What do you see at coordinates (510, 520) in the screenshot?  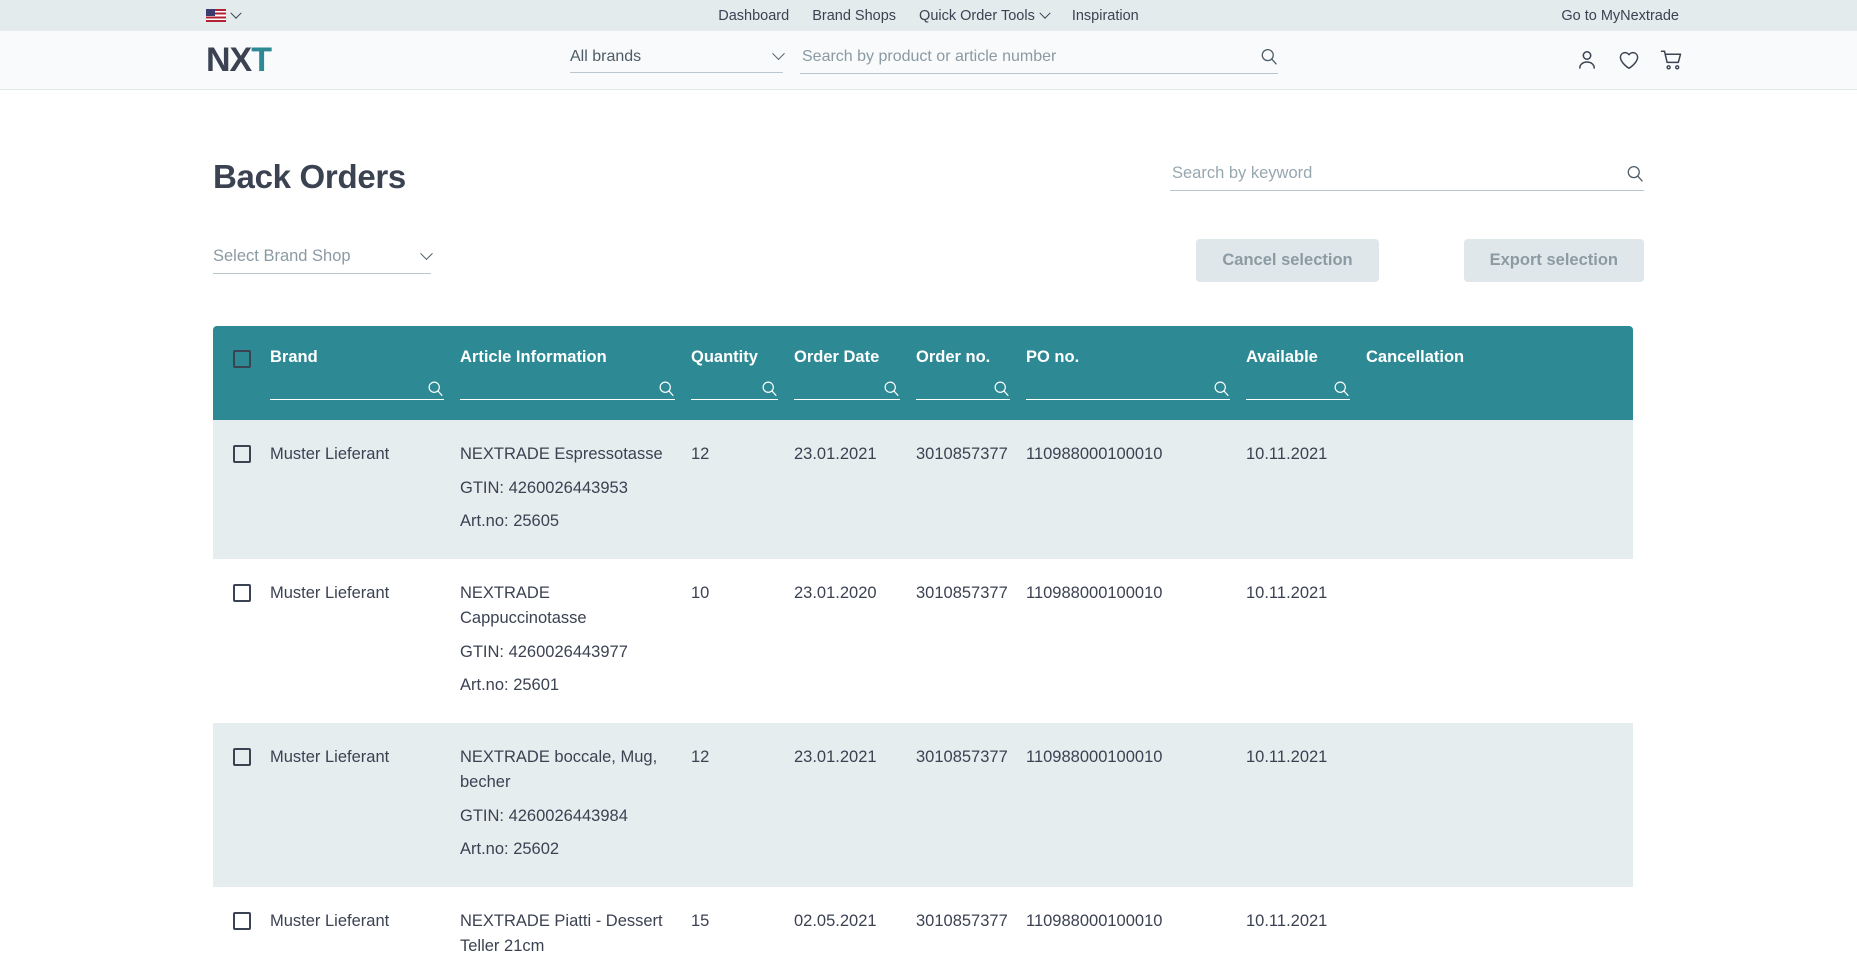 I see `article-artno: Art.no: 25605` at bounding box center [510, 520].